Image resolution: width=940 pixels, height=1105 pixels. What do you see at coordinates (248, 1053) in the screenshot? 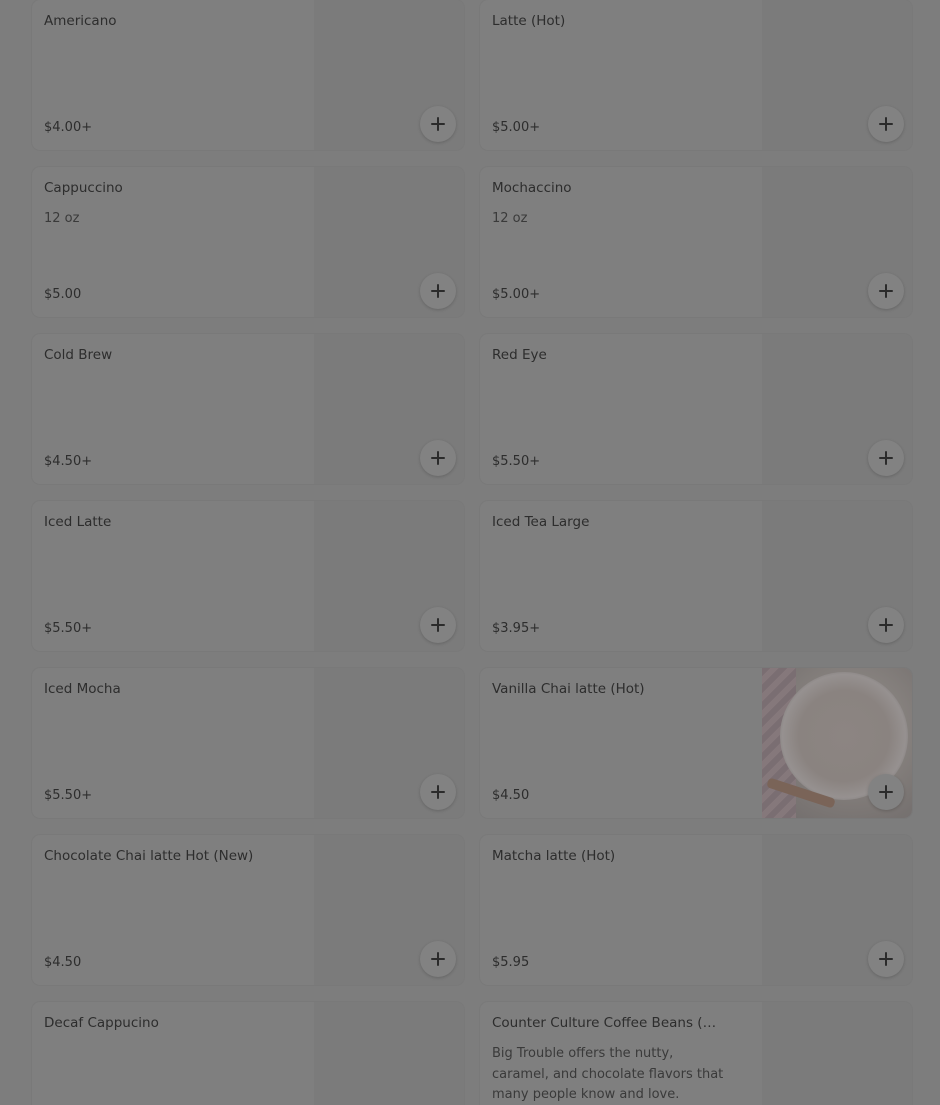
I see `menu-item-card: Decaf Cappucino` at bounding box center [248, 1053].